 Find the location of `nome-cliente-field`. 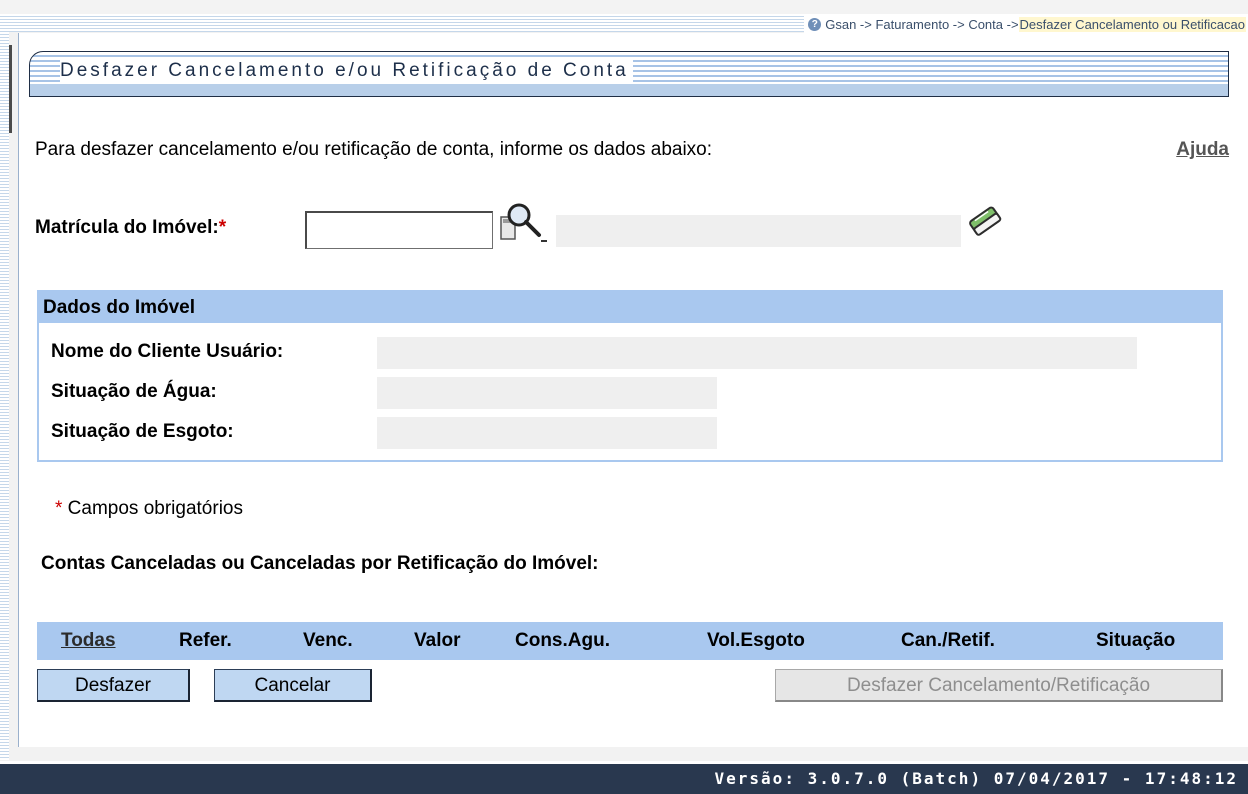

nome-cliente-field is located at coordinates (757, 353).